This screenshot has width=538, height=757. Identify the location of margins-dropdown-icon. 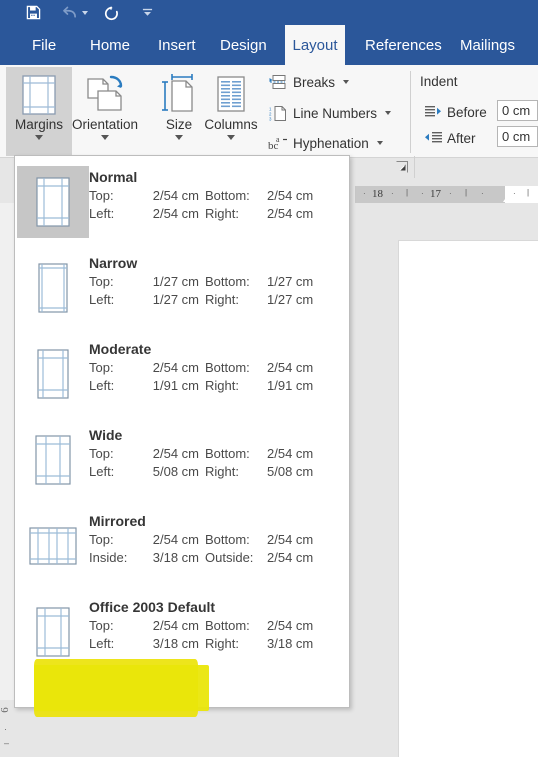
(39, 137).